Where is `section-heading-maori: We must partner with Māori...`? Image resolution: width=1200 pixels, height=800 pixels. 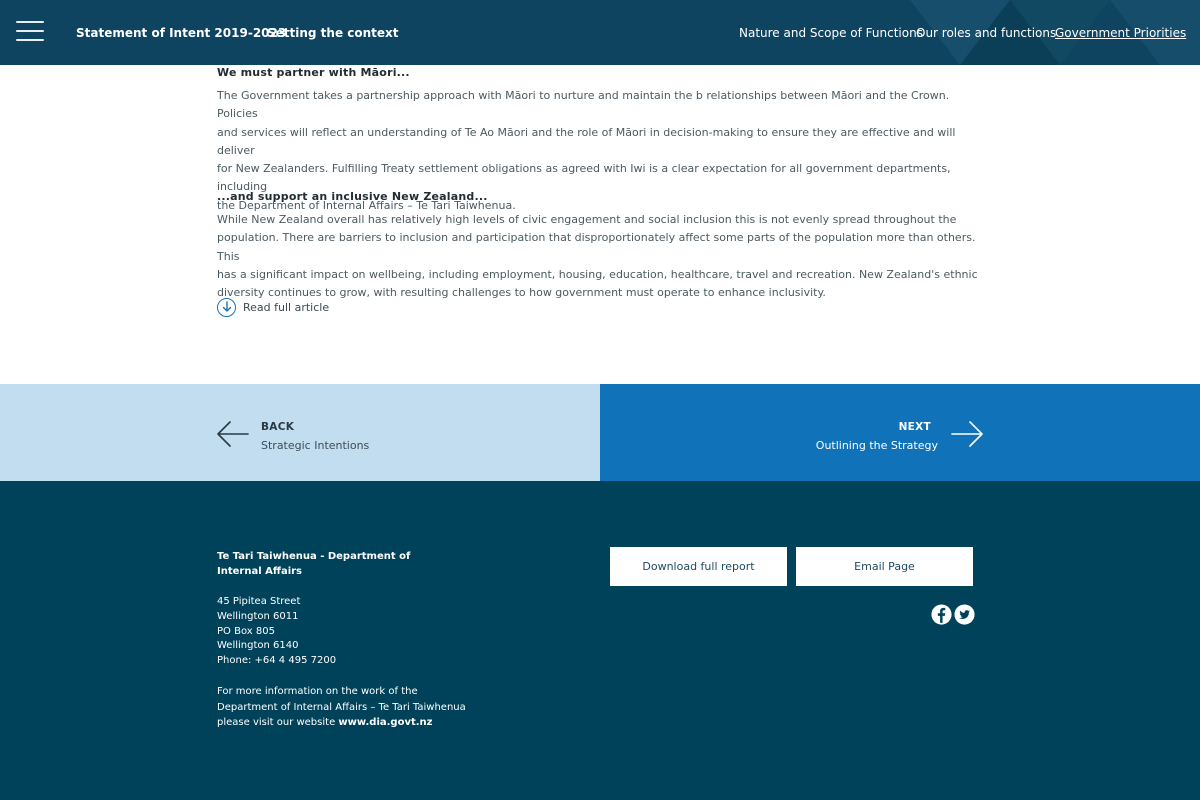
section-heading-maori: We must partner with Māori... is located at coordinates (313, 72).